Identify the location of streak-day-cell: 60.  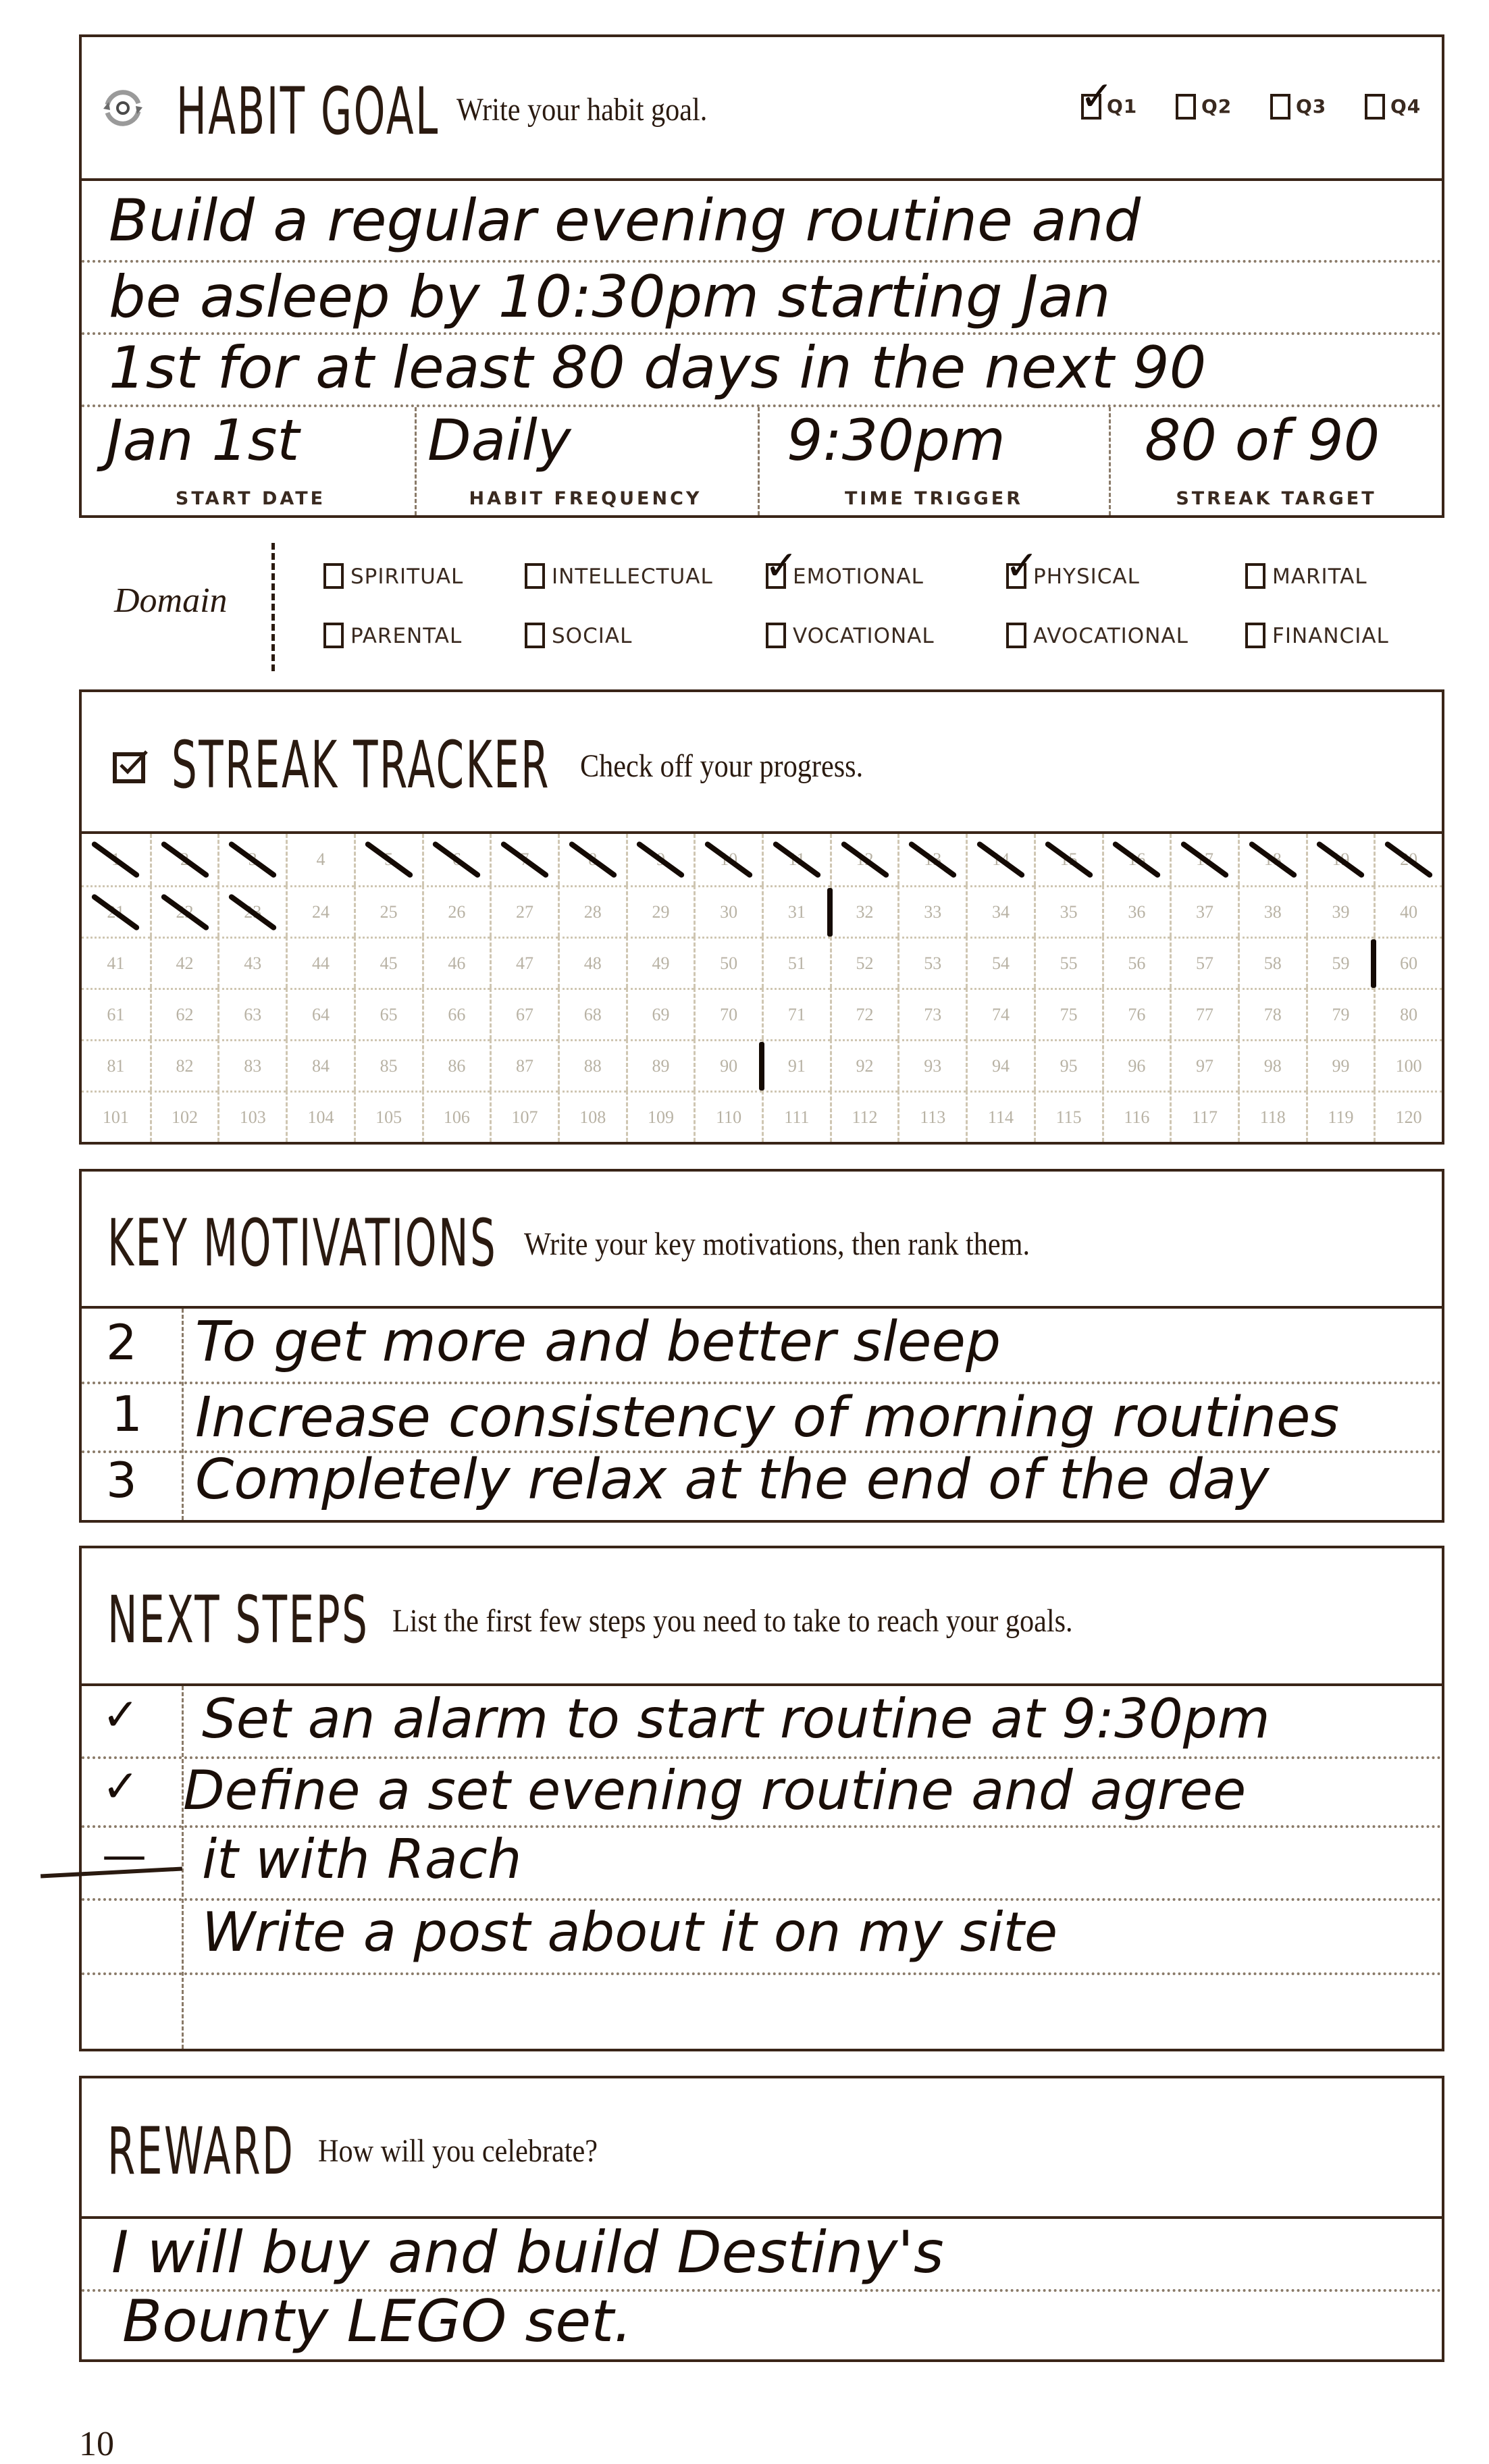
(1408, 962).